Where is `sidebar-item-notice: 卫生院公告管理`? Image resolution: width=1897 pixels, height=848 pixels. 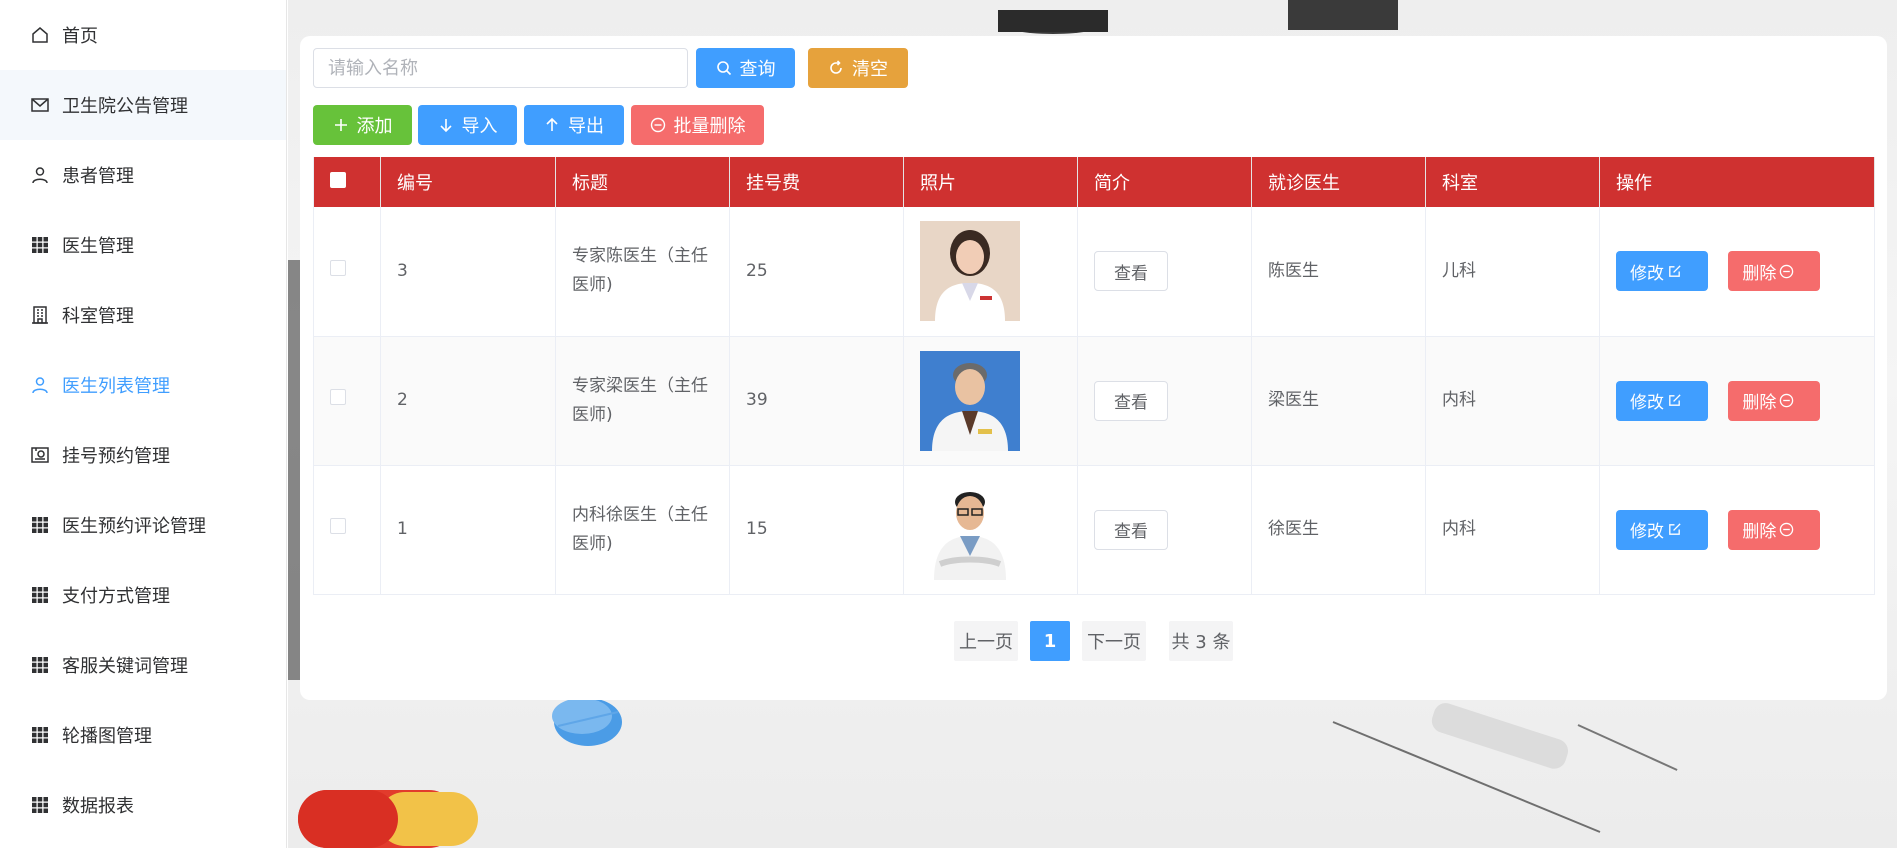
sidebar-item-notice: 卫生院公告管理 is located at coordinates (143, 105).